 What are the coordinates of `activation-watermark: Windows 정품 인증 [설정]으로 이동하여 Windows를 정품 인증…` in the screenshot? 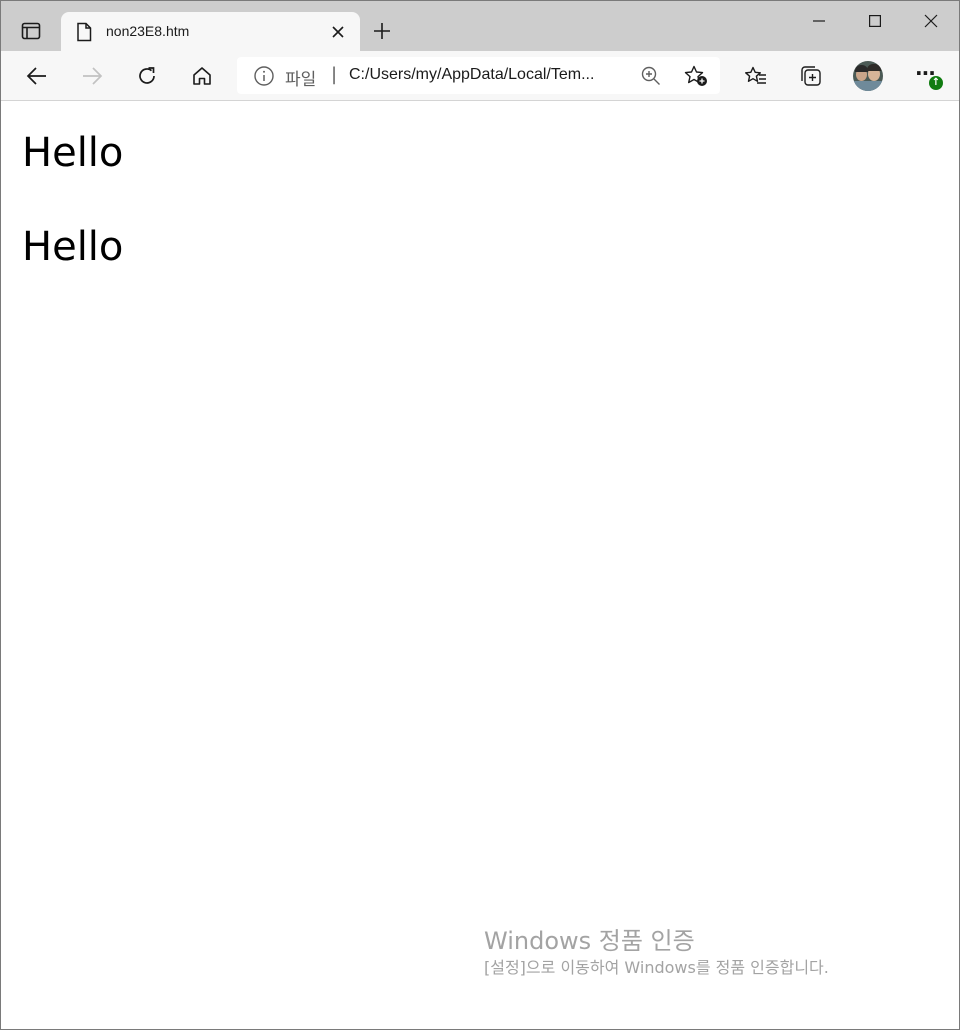 It's located at (656, 952).